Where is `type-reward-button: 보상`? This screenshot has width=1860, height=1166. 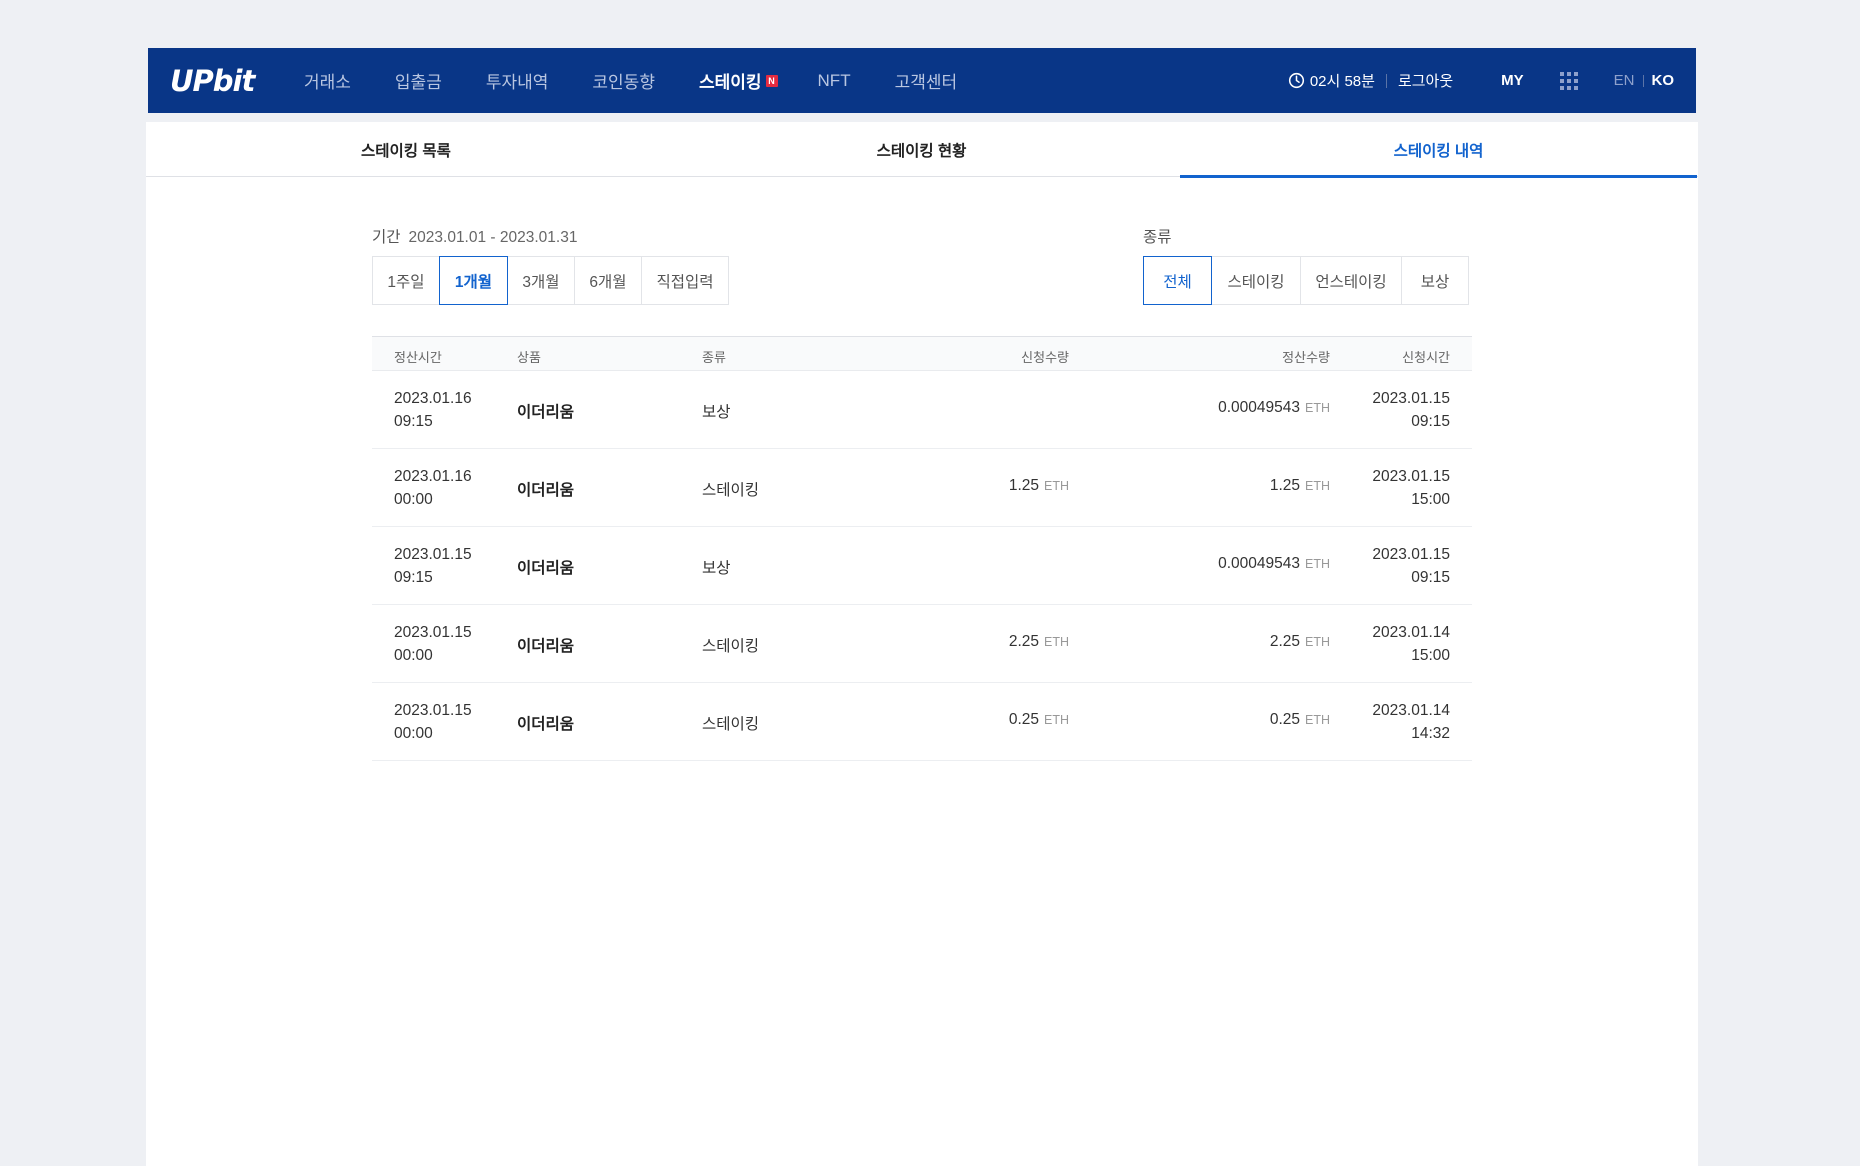 type-reward-button: 보상 is located at coordinates (1435, 280).